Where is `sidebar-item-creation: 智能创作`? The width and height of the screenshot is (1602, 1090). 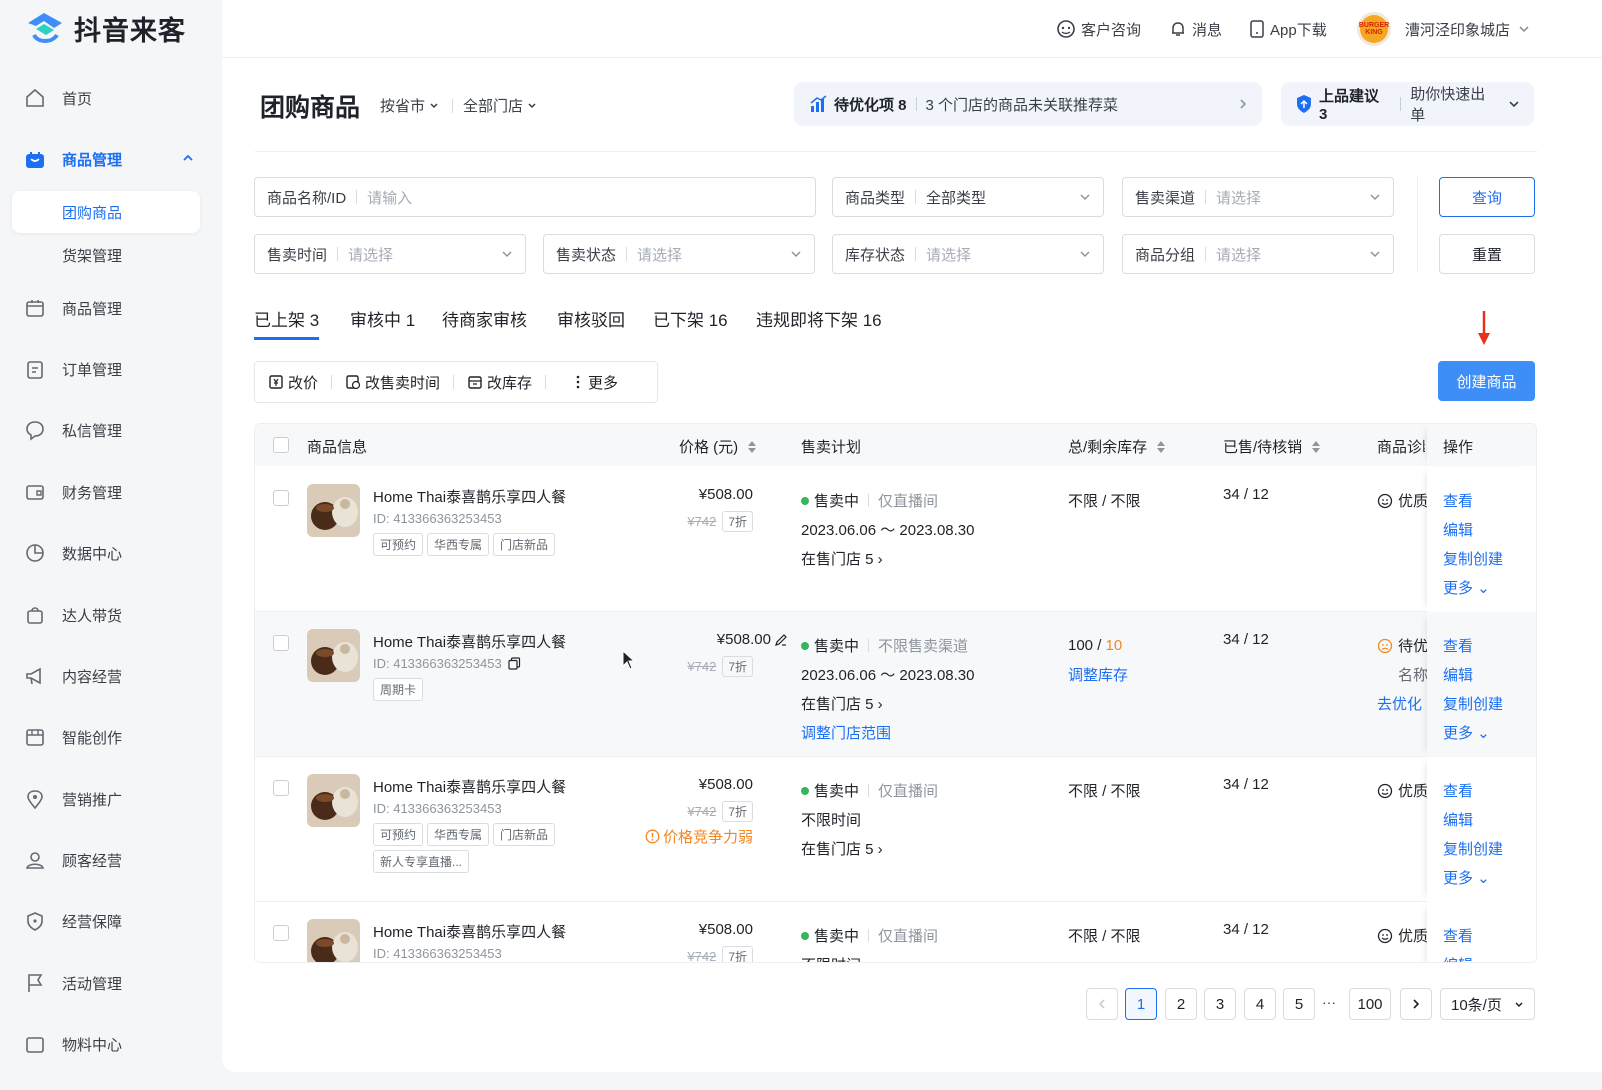 sidebar-item-creation: 智能创作 is located at coordinates (73, 737).